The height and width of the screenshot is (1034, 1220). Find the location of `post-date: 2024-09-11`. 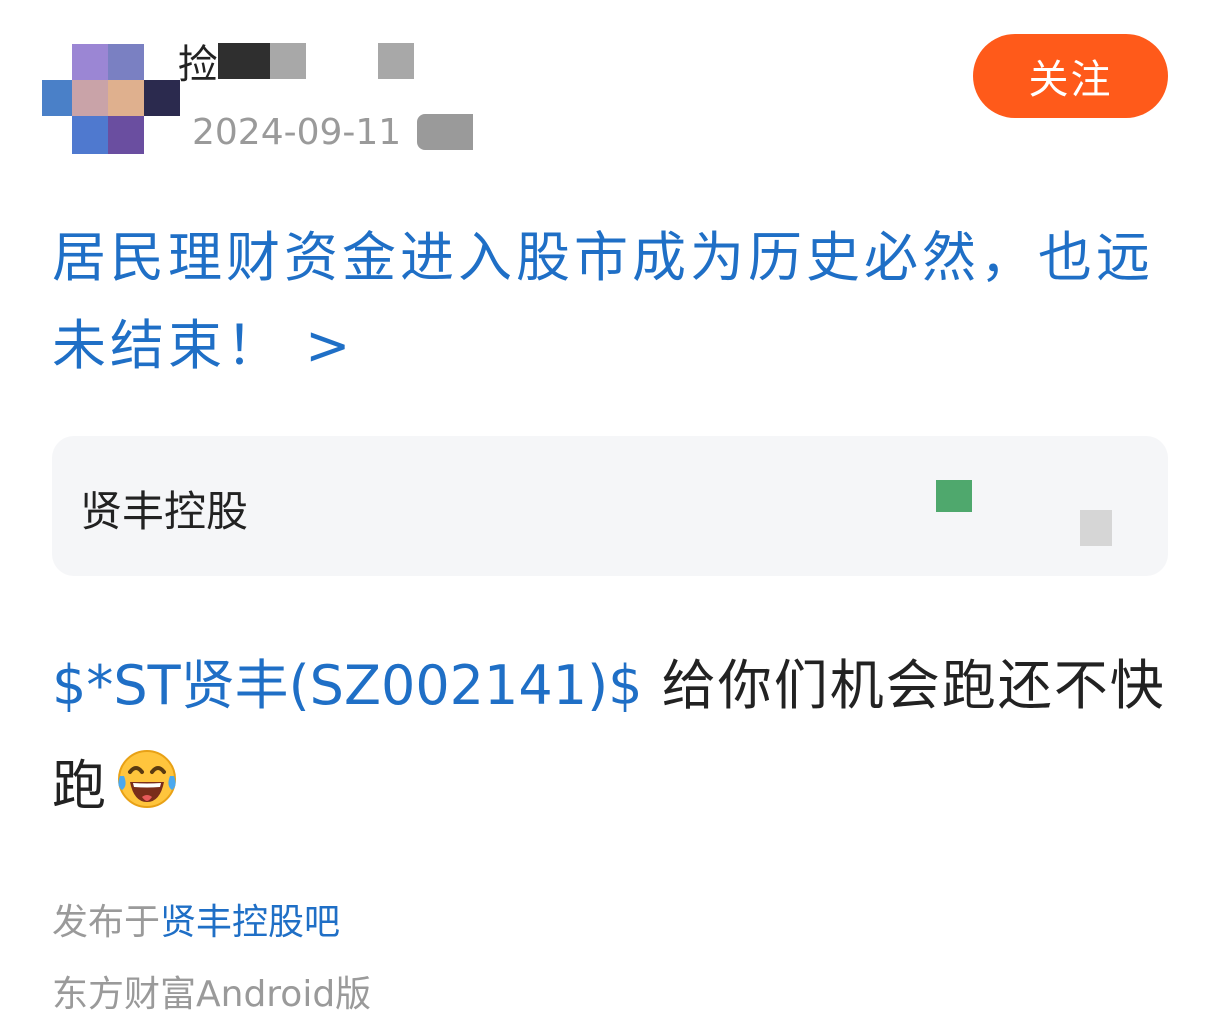

post-date: 2024-09-11 is located at coordinates (333, 132).